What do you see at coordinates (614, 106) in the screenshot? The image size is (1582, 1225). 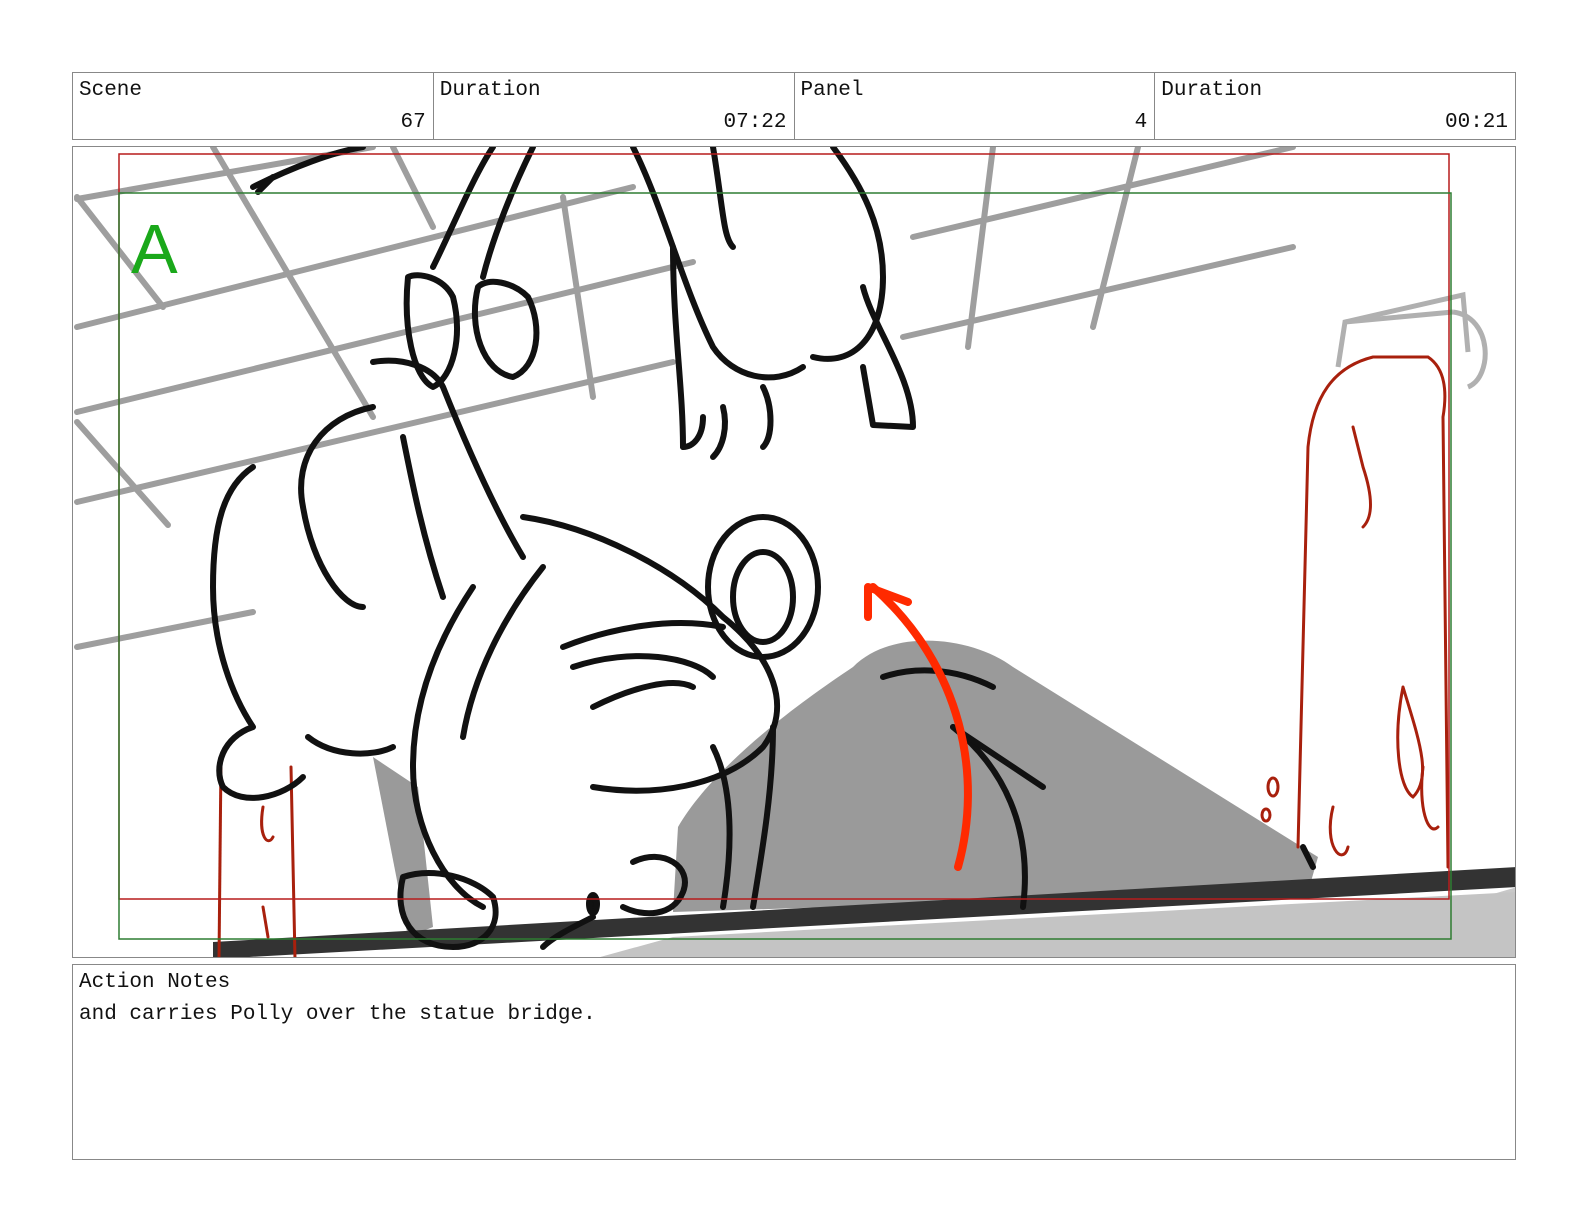 I see `scene-duration-cell: Duration 07:22` at bounding box center [614, 106].